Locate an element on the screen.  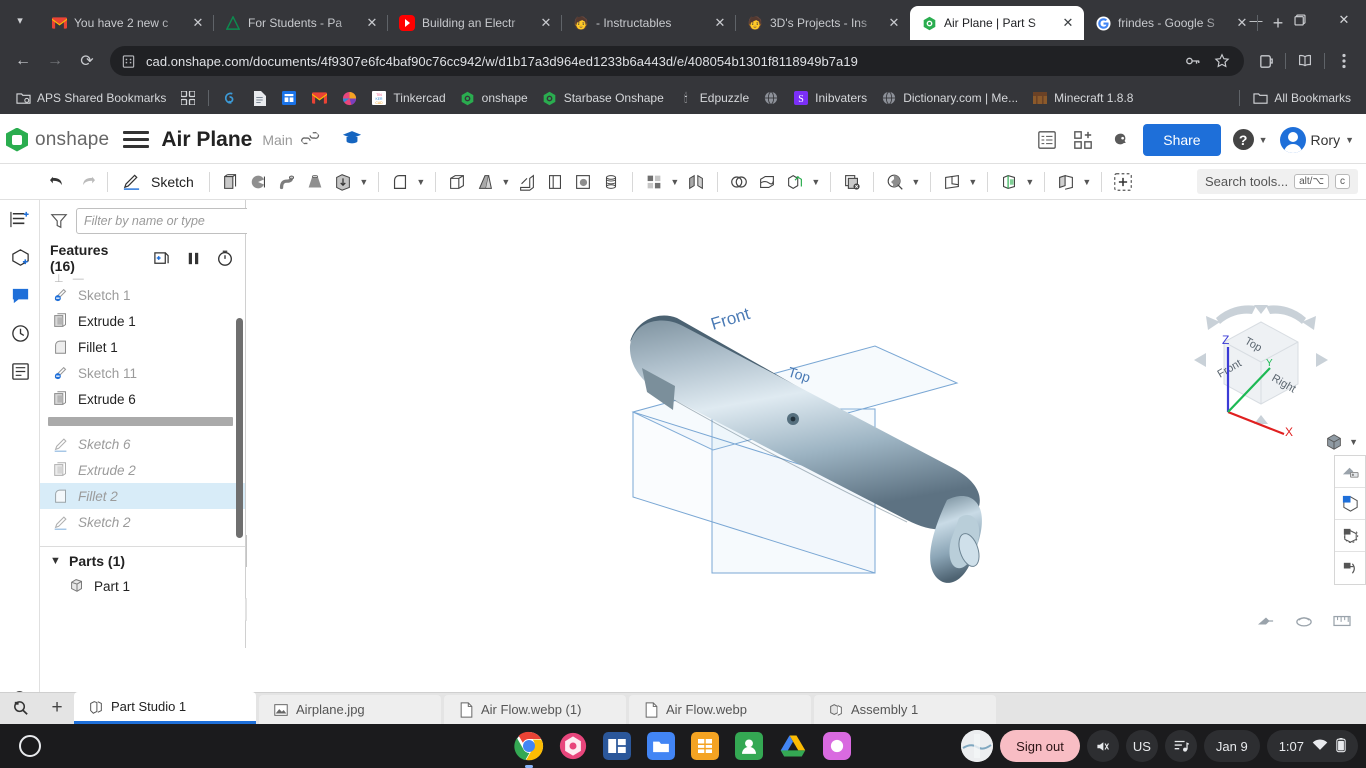
main-menu-button is located at coordinates (136, 139).